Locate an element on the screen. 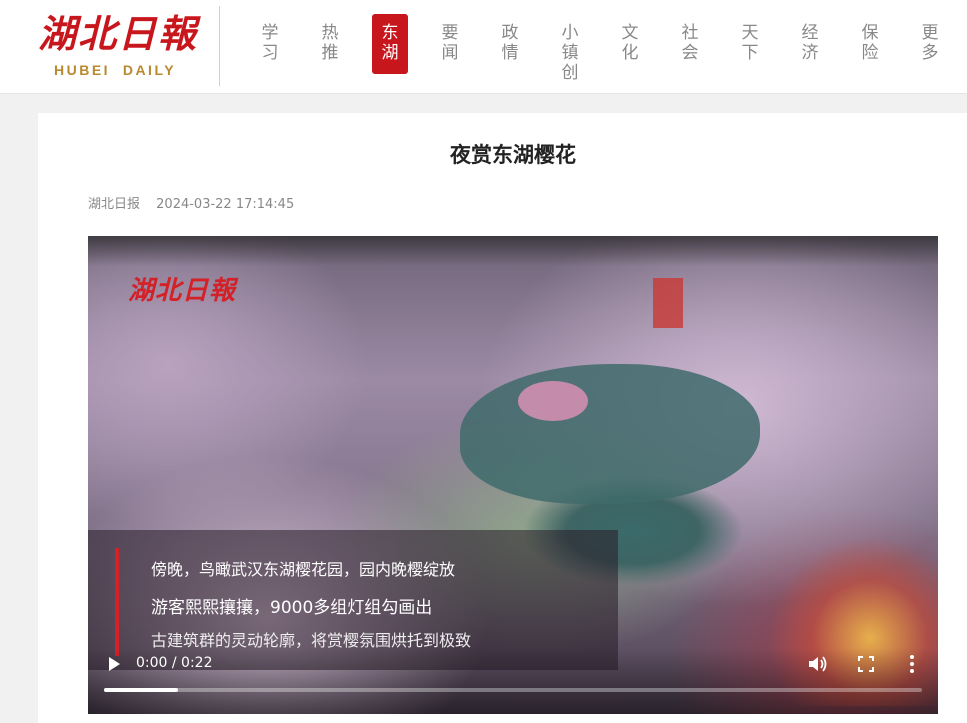 This screenshot has height=723, width=967. nav-item-10: 保险 is located at coordinates (870, 38).